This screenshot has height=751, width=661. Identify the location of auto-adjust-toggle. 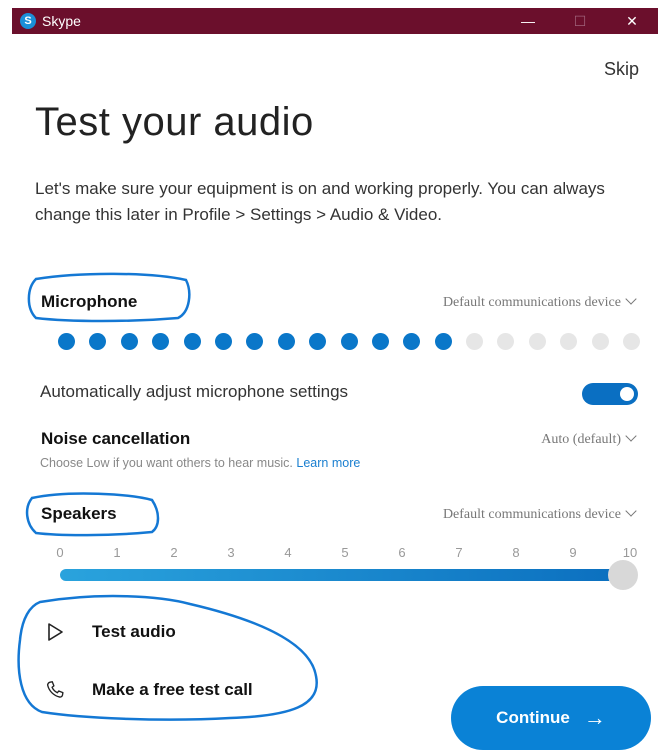
(610, 394).